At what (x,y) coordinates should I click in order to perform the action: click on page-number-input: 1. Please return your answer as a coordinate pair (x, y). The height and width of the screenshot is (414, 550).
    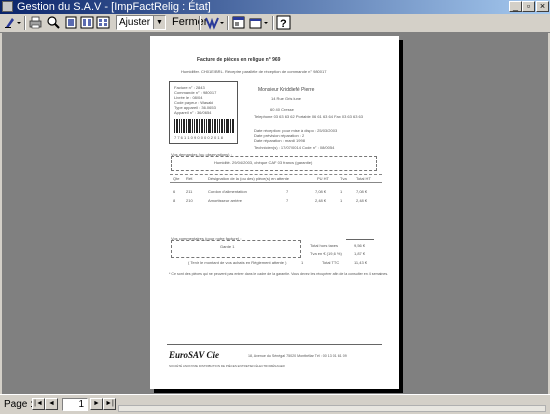
    Looking at the image, I should click on (75, 404).